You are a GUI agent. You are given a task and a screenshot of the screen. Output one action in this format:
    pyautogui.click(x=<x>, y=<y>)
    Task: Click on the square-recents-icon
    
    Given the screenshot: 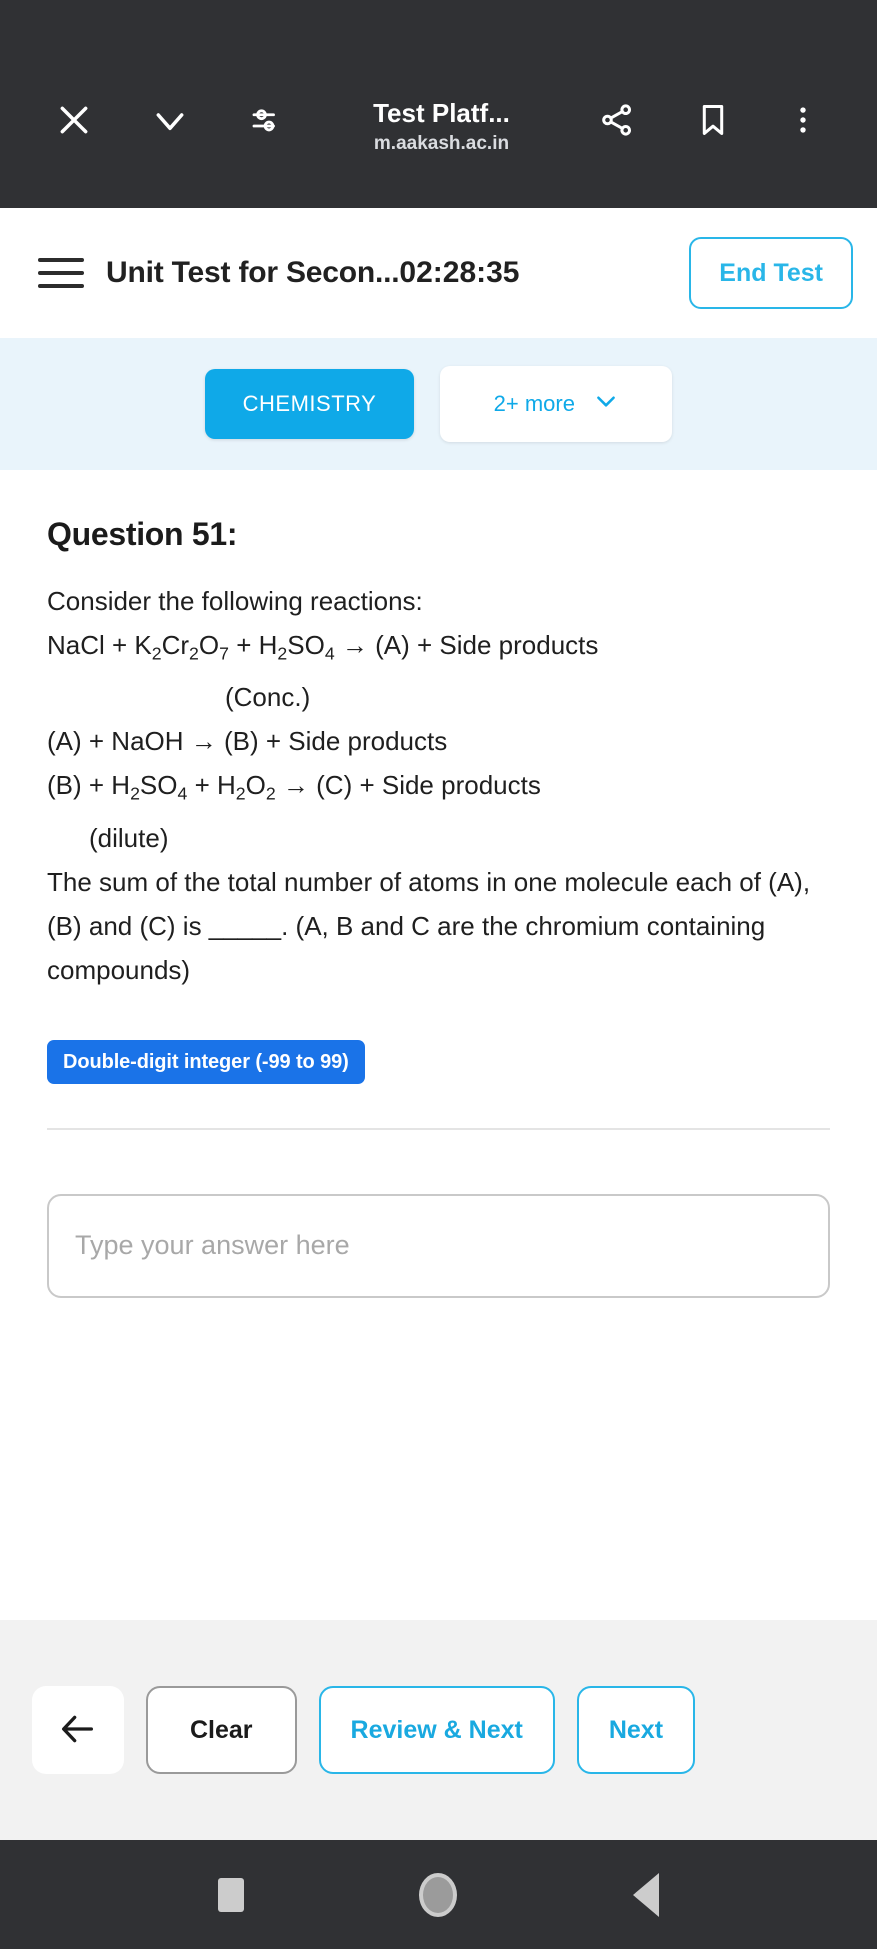 What is the action you would take?
    pyautogui.click(x=230, y=1894)
    